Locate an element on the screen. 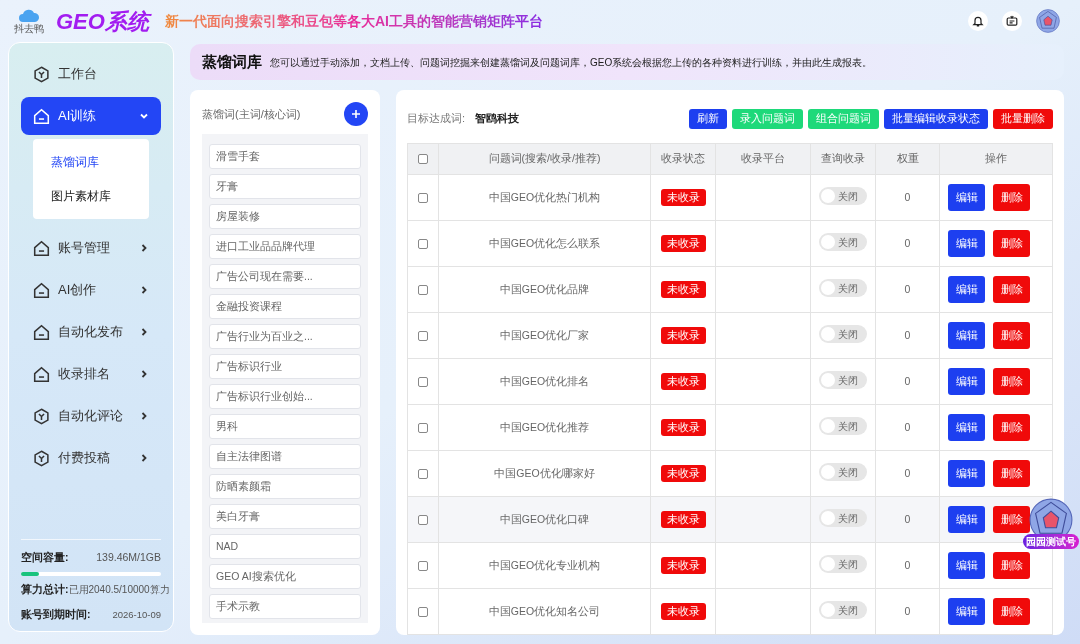  keyword-item: 手术示教 is located at coordinates (285, 606).